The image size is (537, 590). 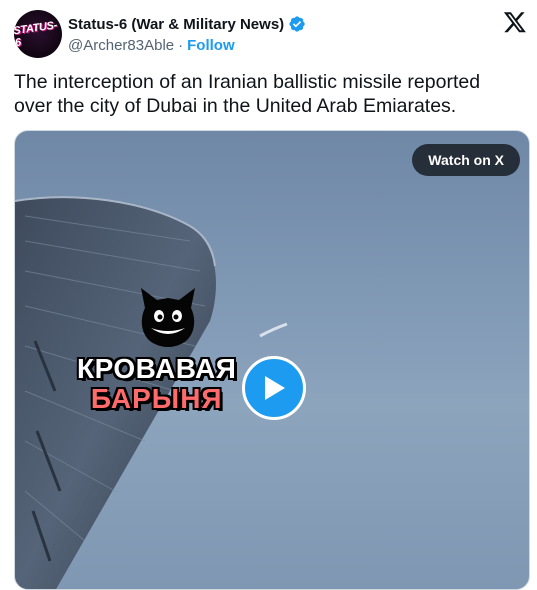 What do you see at coordinates (168, 317) in the screenshot?
I see `mascot-cat-icon` at bounding box center [168, 317].